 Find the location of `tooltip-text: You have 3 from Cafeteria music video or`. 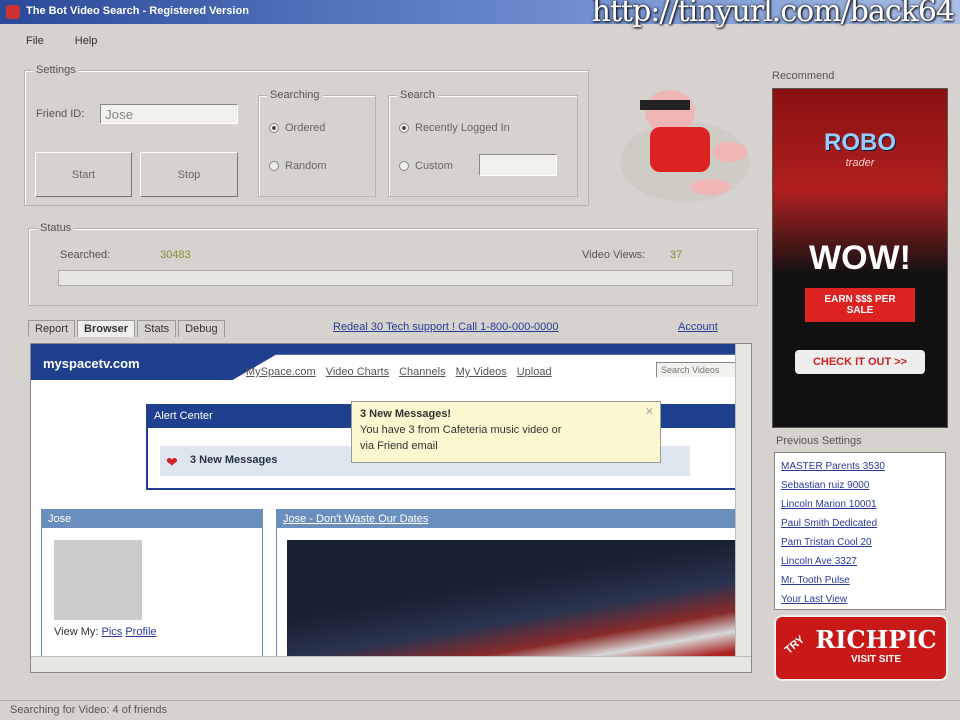

tooltip-text: You have 3 from Cafeteria music video or is located at coordinates (461, 430).